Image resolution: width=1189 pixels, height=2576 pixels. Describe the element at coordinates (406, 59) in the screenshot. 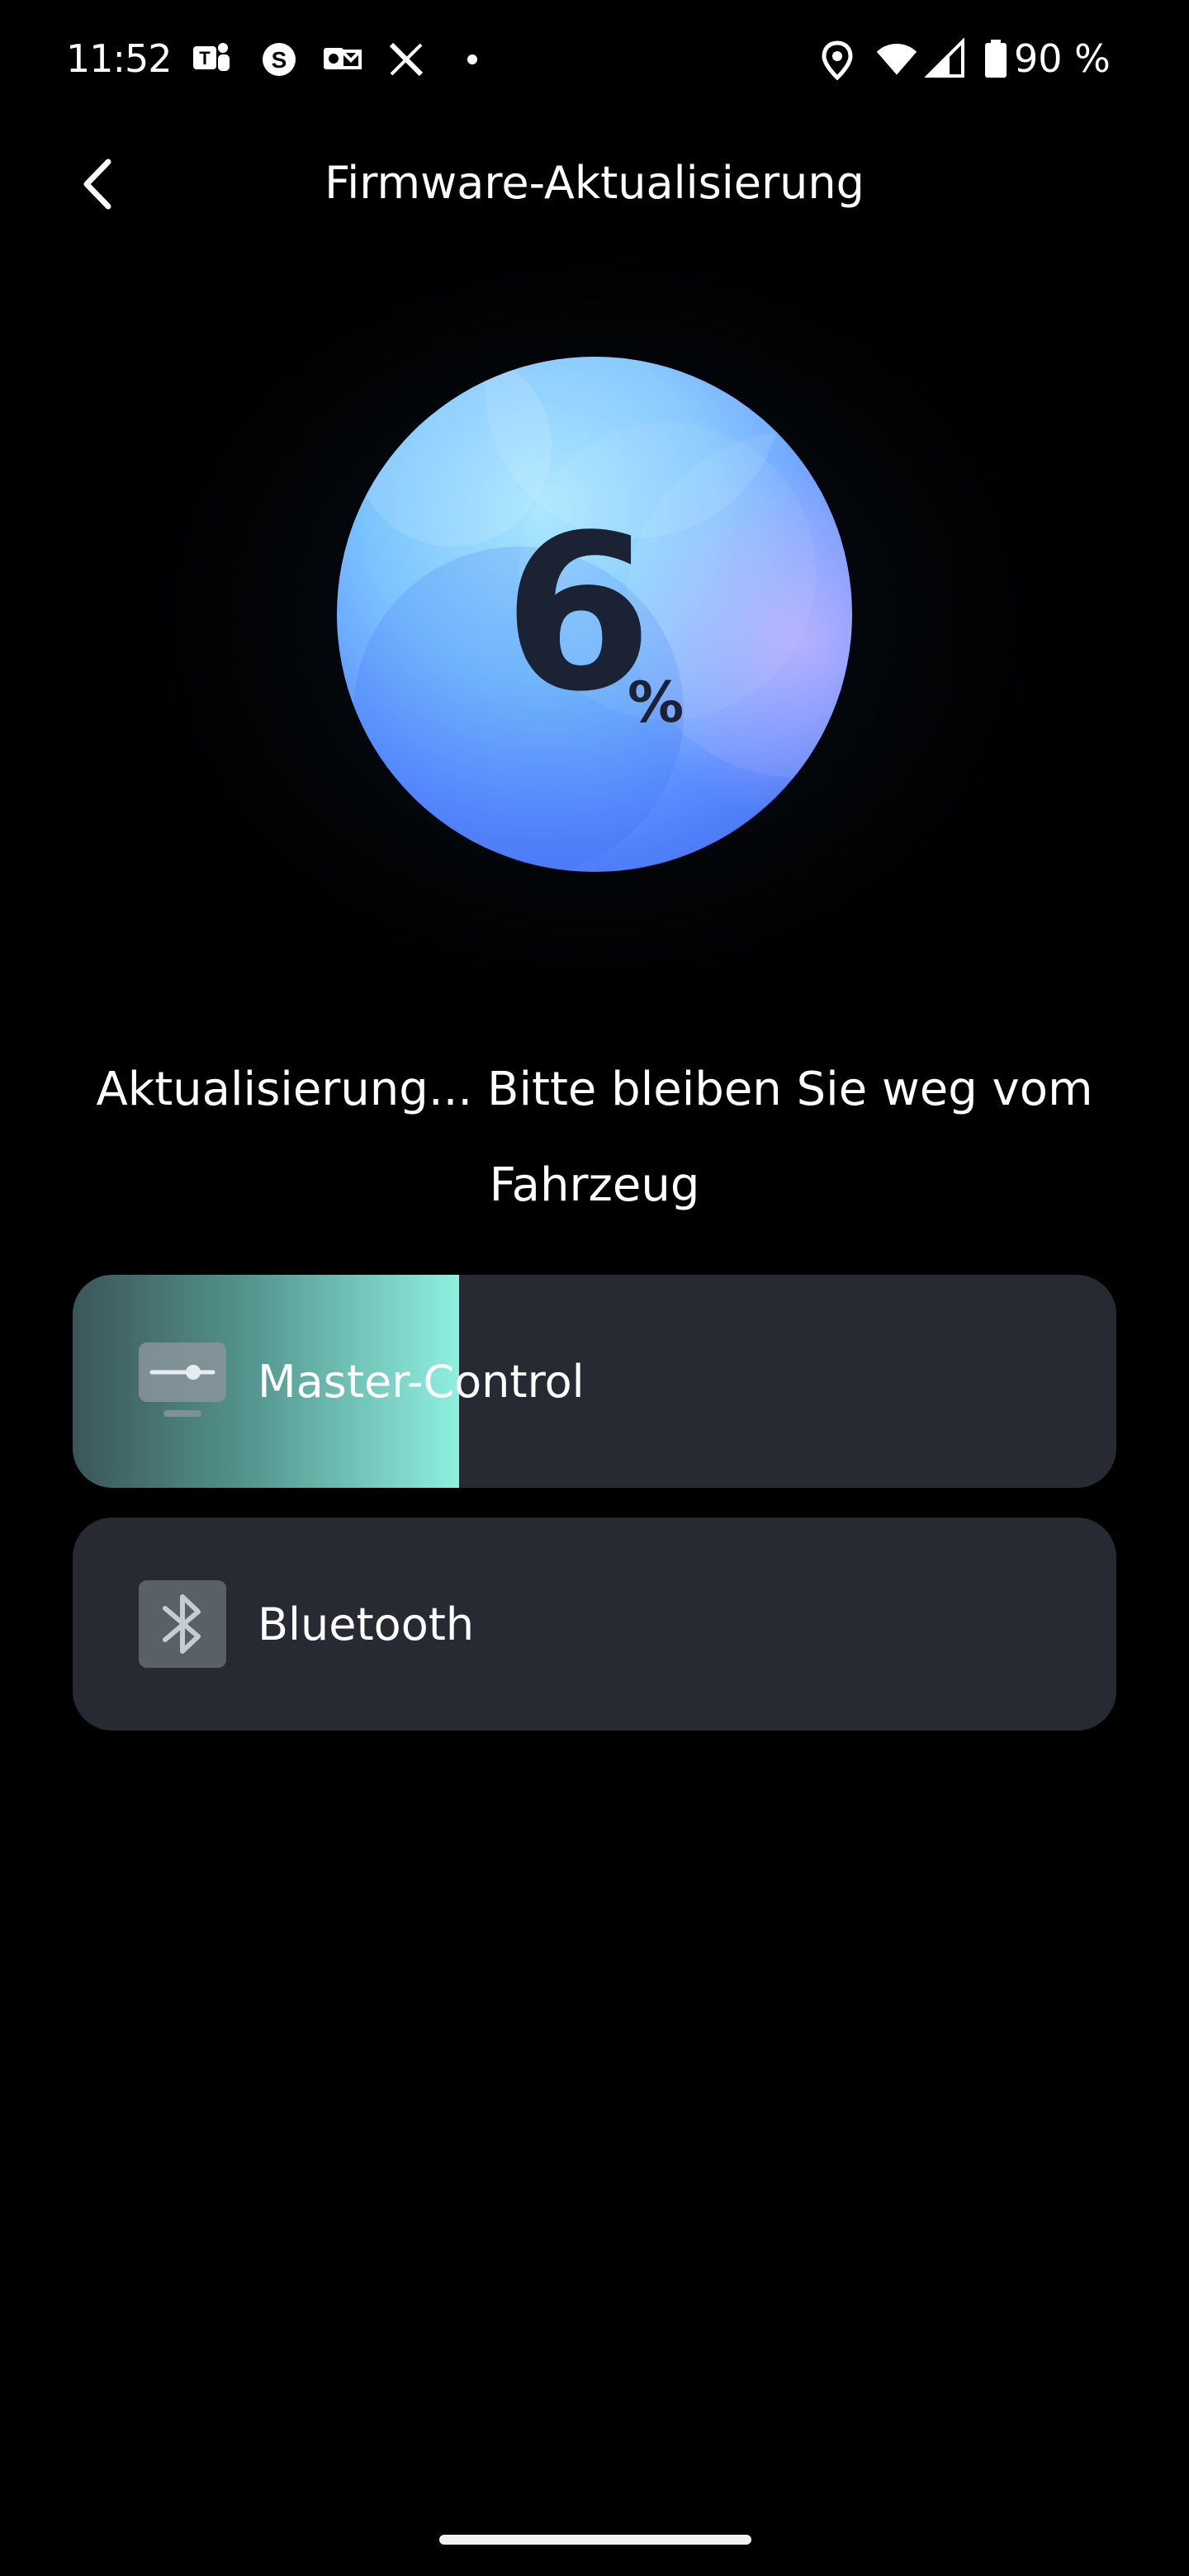

I see `x-icon` at that location.